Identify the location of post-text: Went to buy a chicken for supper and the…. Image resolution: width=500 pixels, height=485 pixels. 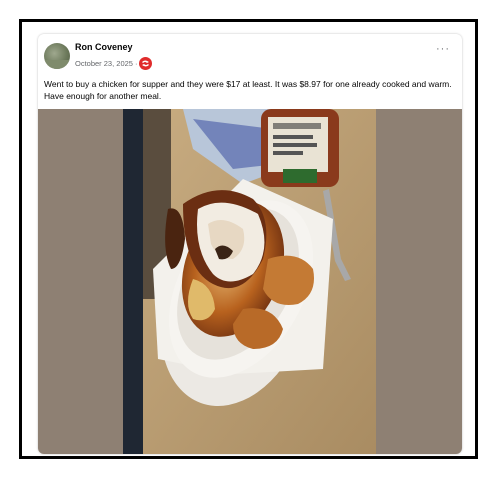
(248, 90).